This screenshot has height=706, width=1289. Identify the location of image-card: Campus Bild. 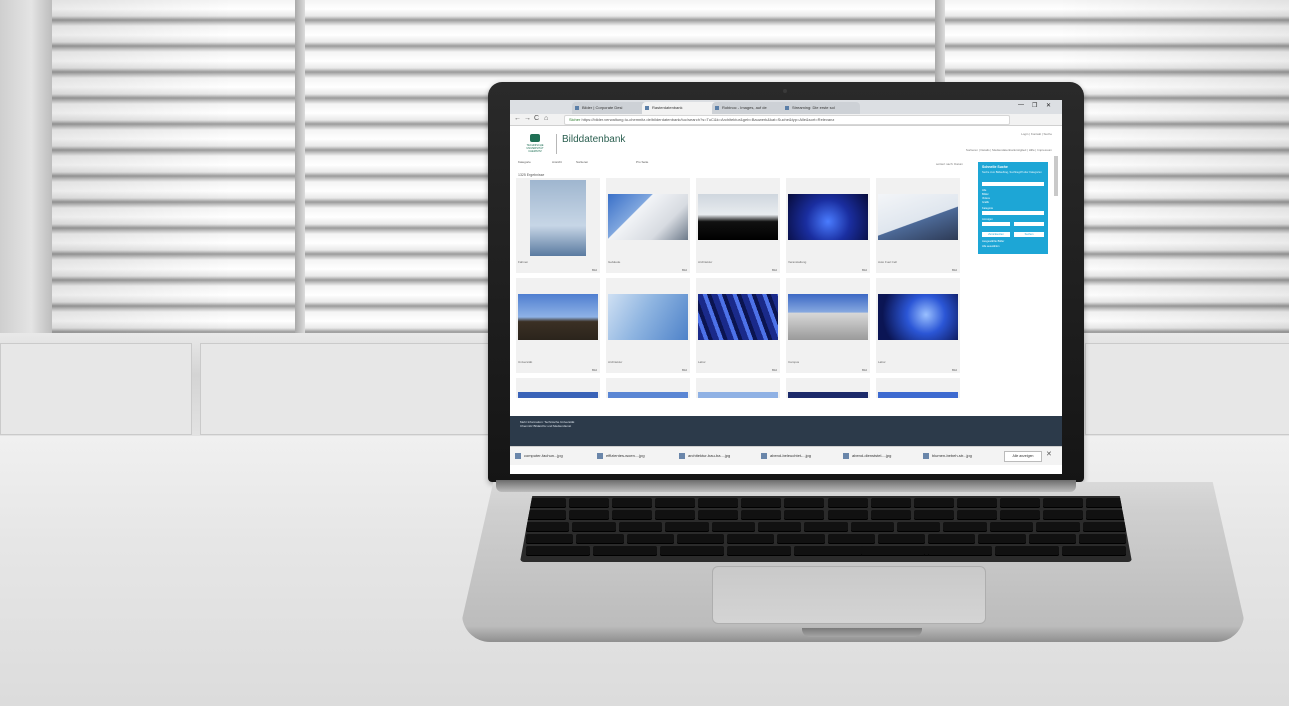
(828, 325).